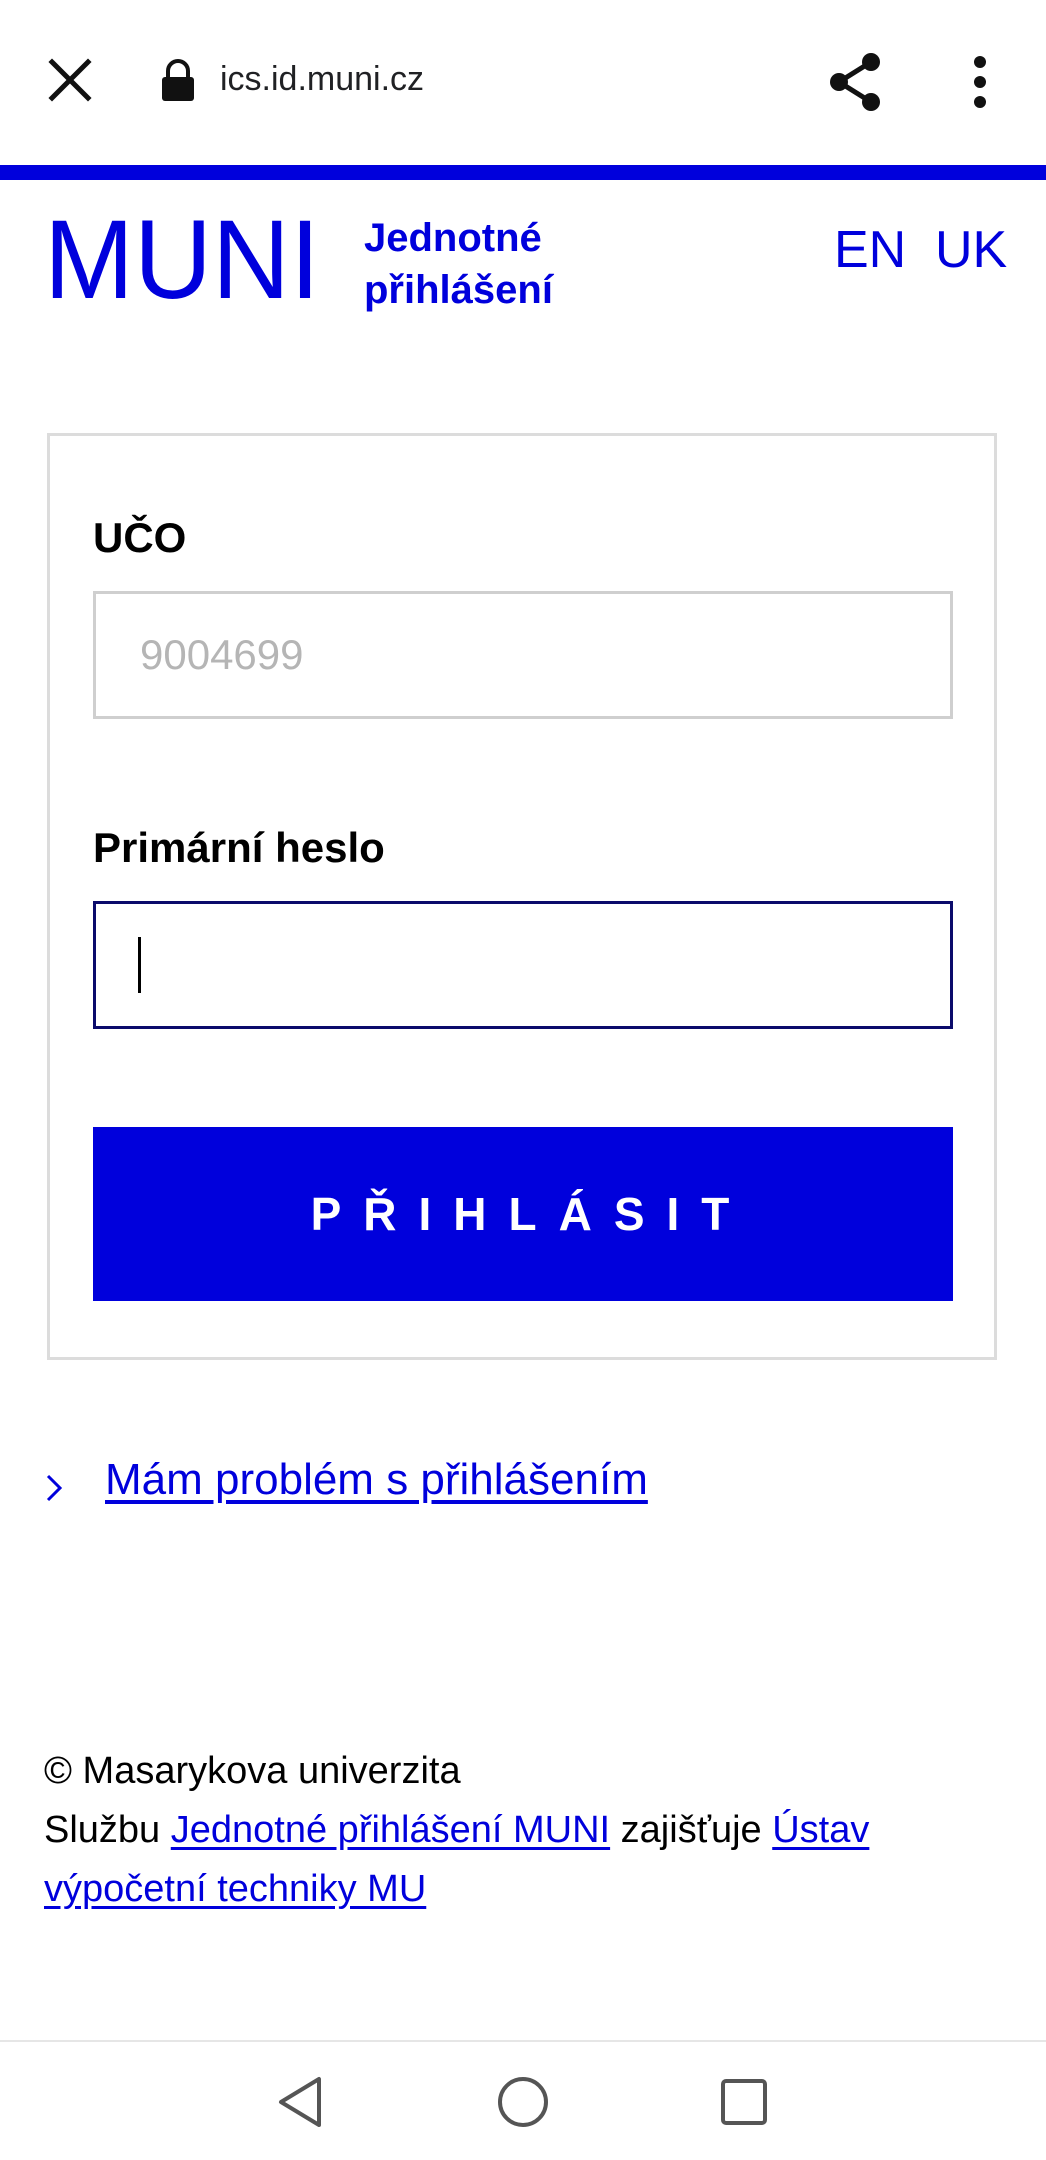  I want to click on nav-recent-button, so click(744, 2102).